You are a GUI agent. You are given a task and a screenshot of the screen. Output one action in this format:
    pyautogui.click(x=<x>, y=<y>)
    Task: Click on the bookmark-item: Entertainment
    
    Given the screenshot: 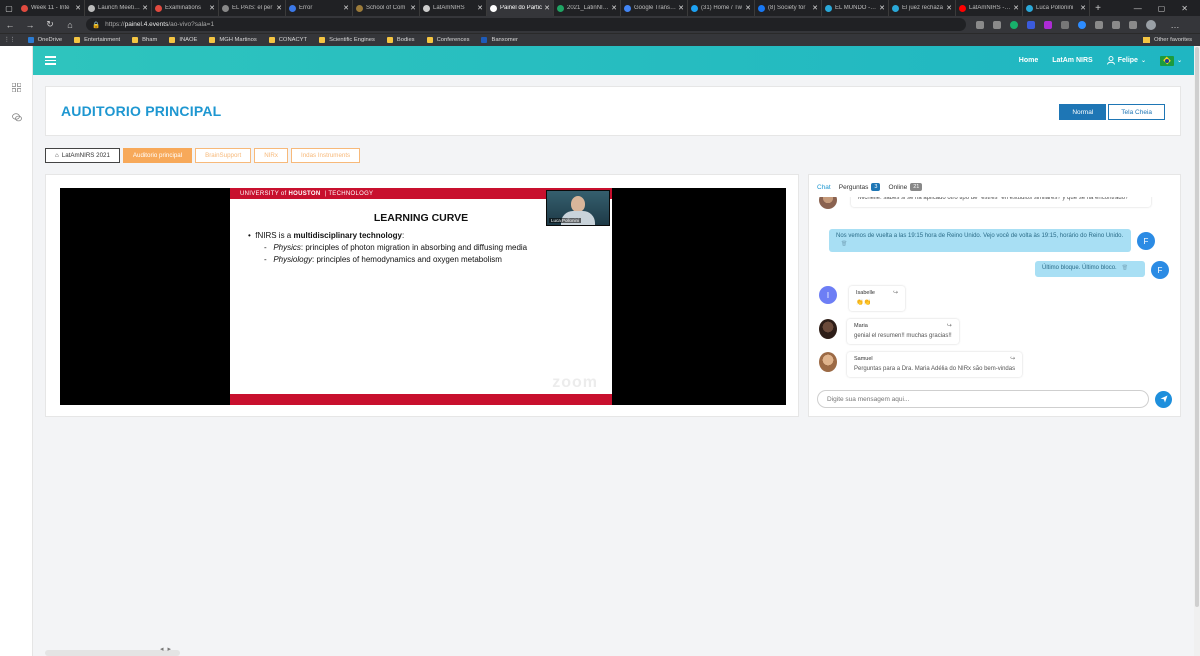 What is the action you would take?
    pyautogui.click(x=97, y=40)
    